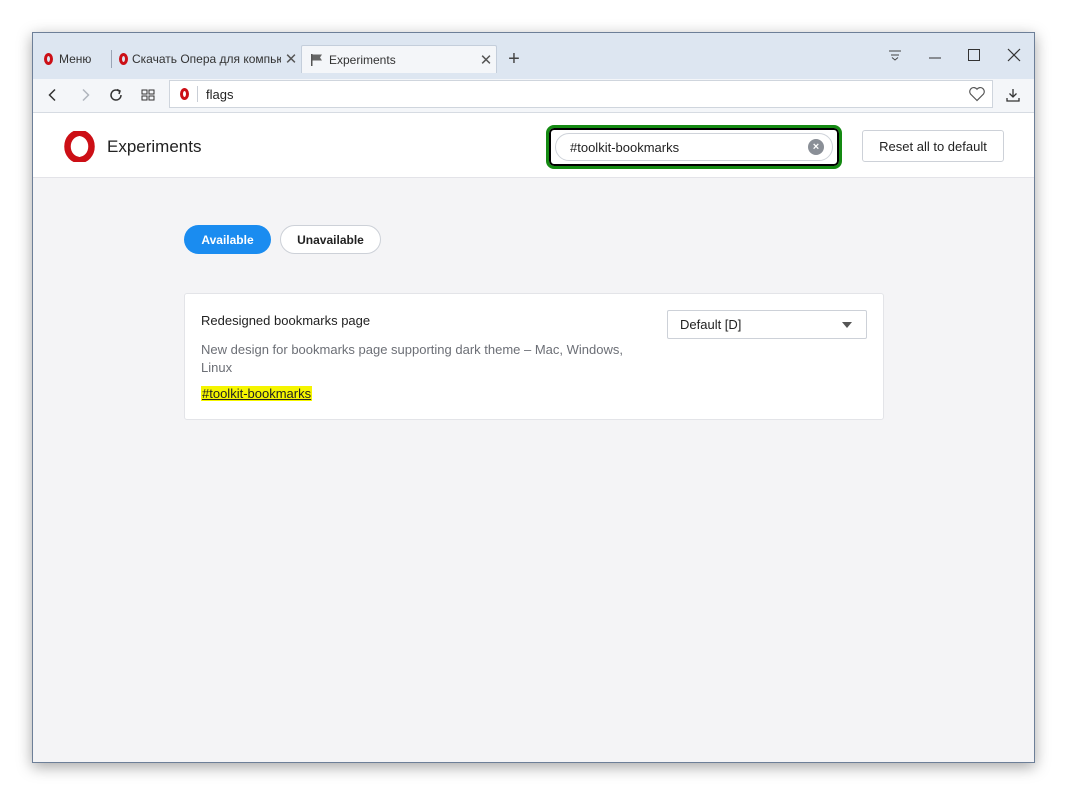 The height and width of the screenshot is (795, 1067). What do you see at coordinates (184, 94) in the screenshot?
I see `opera-site-icon` at bounding box center [184, 94].